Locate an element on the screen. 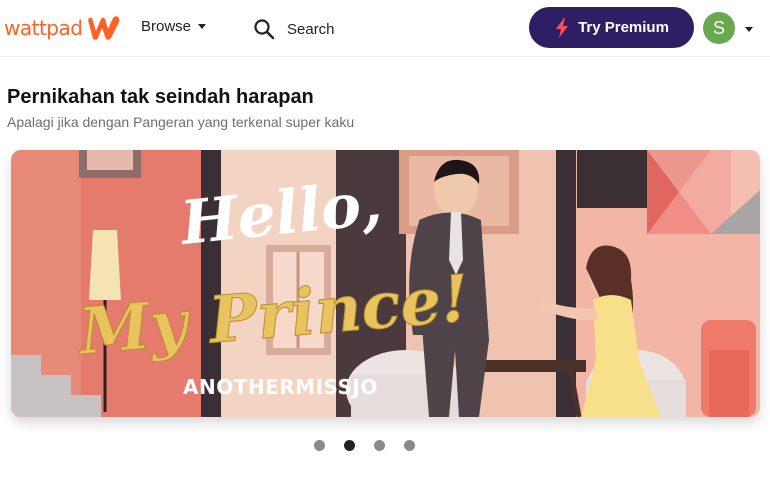 The image size is (770, 487). browse-label: Browse is located at coordinates (166, 26).